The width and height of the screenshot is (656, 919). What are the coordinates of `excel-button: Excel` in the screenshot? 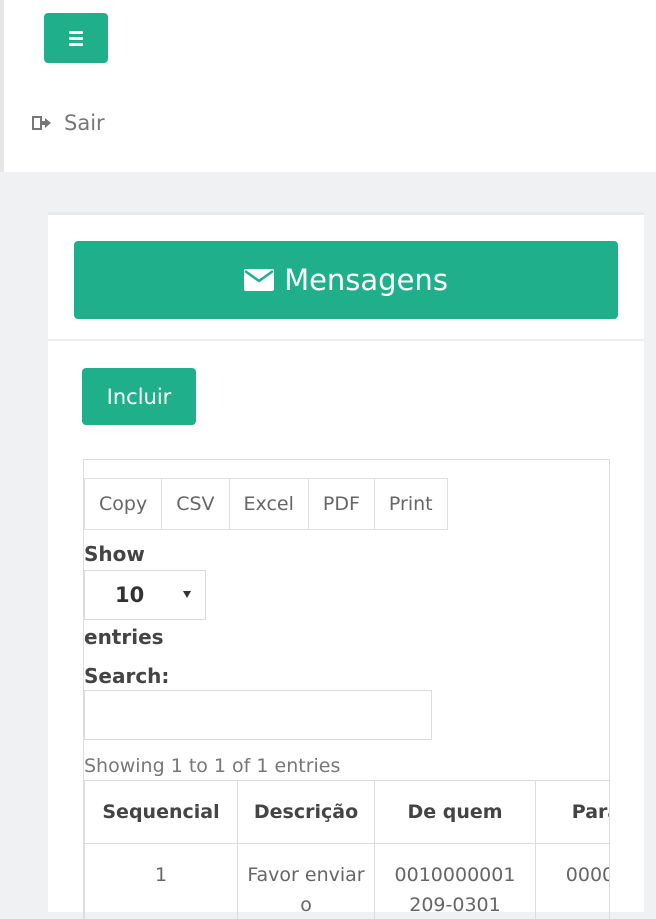 It's located at (269, 504).